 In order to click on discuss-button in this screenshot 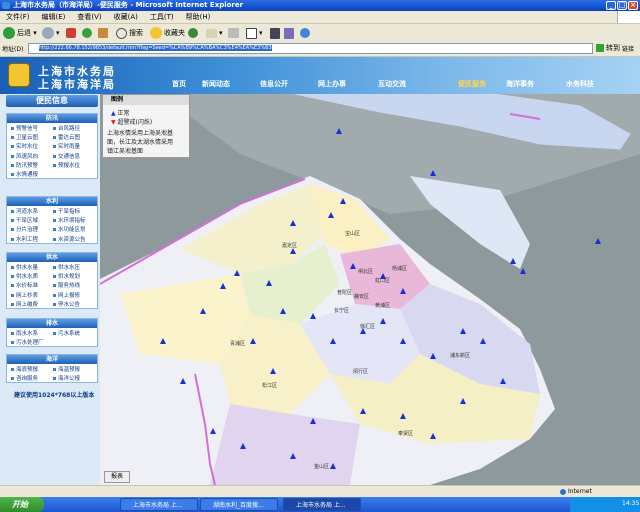, I will do `click(276, 33)`.